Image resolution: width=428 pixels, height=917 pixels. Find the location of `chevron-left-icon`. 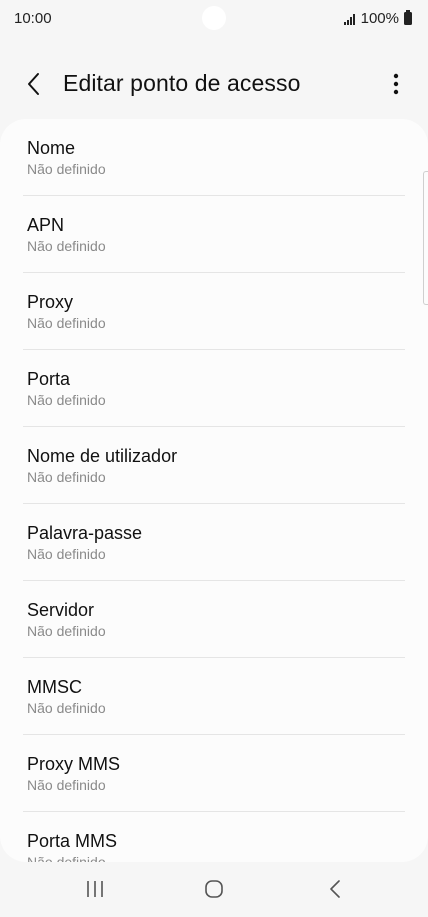

chevron-left-icon is located at coordinates (33, 84).